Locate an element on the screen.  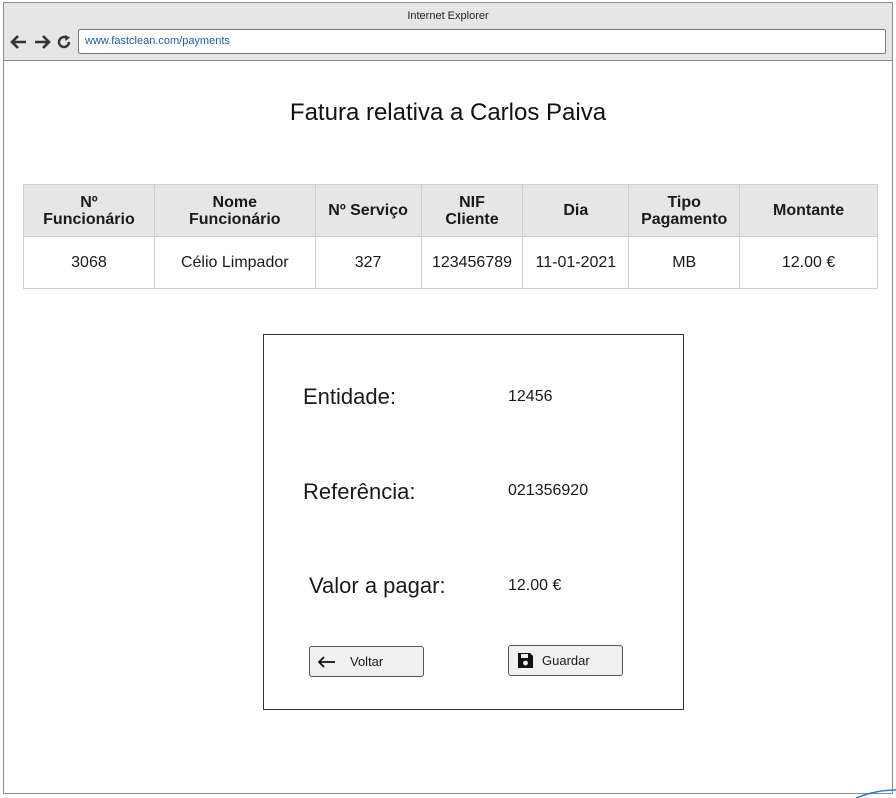
cell-nome-funcionario: Célio Limpador is located at coordinates (234, 262).